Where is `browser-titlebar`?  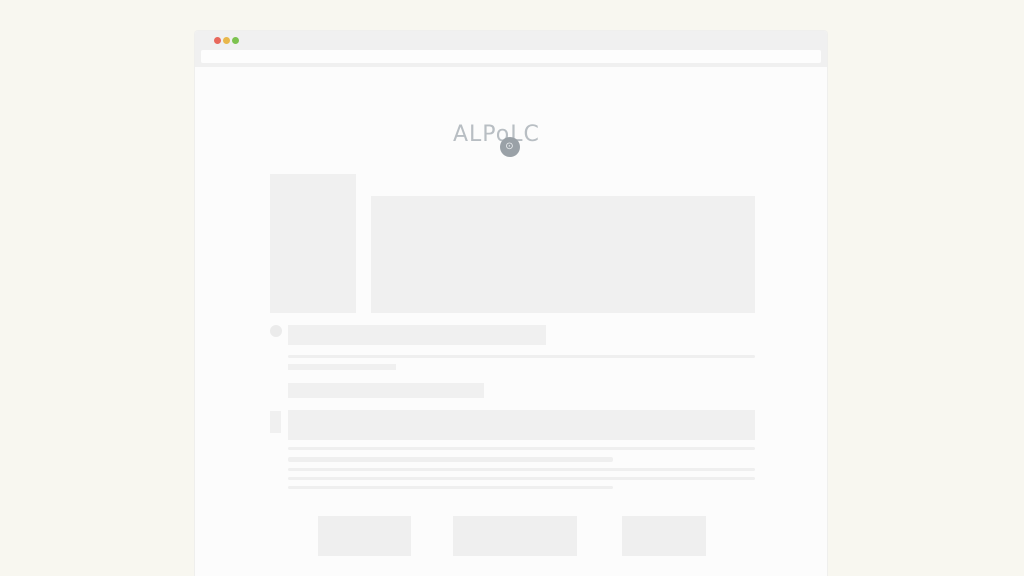 browser-titlebar is located at coordinates (511, 49).